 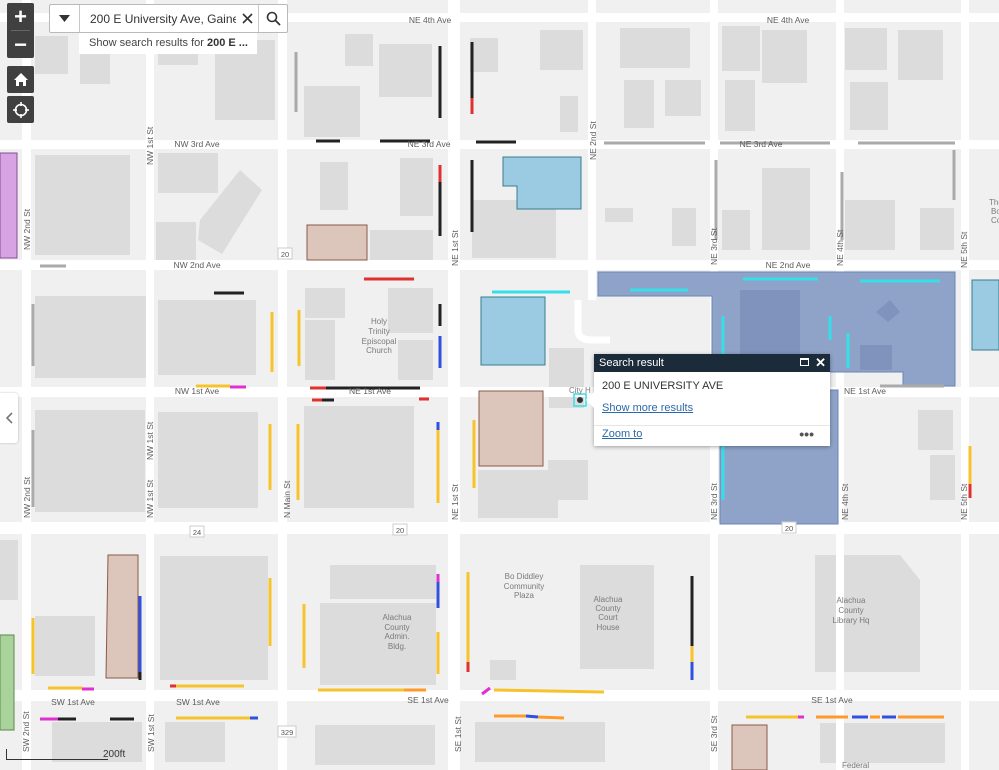 What do you see at coordinates (20, 16) in the screenshot?
I see `zoom-in-button: +` at bounding box center [20, 16].